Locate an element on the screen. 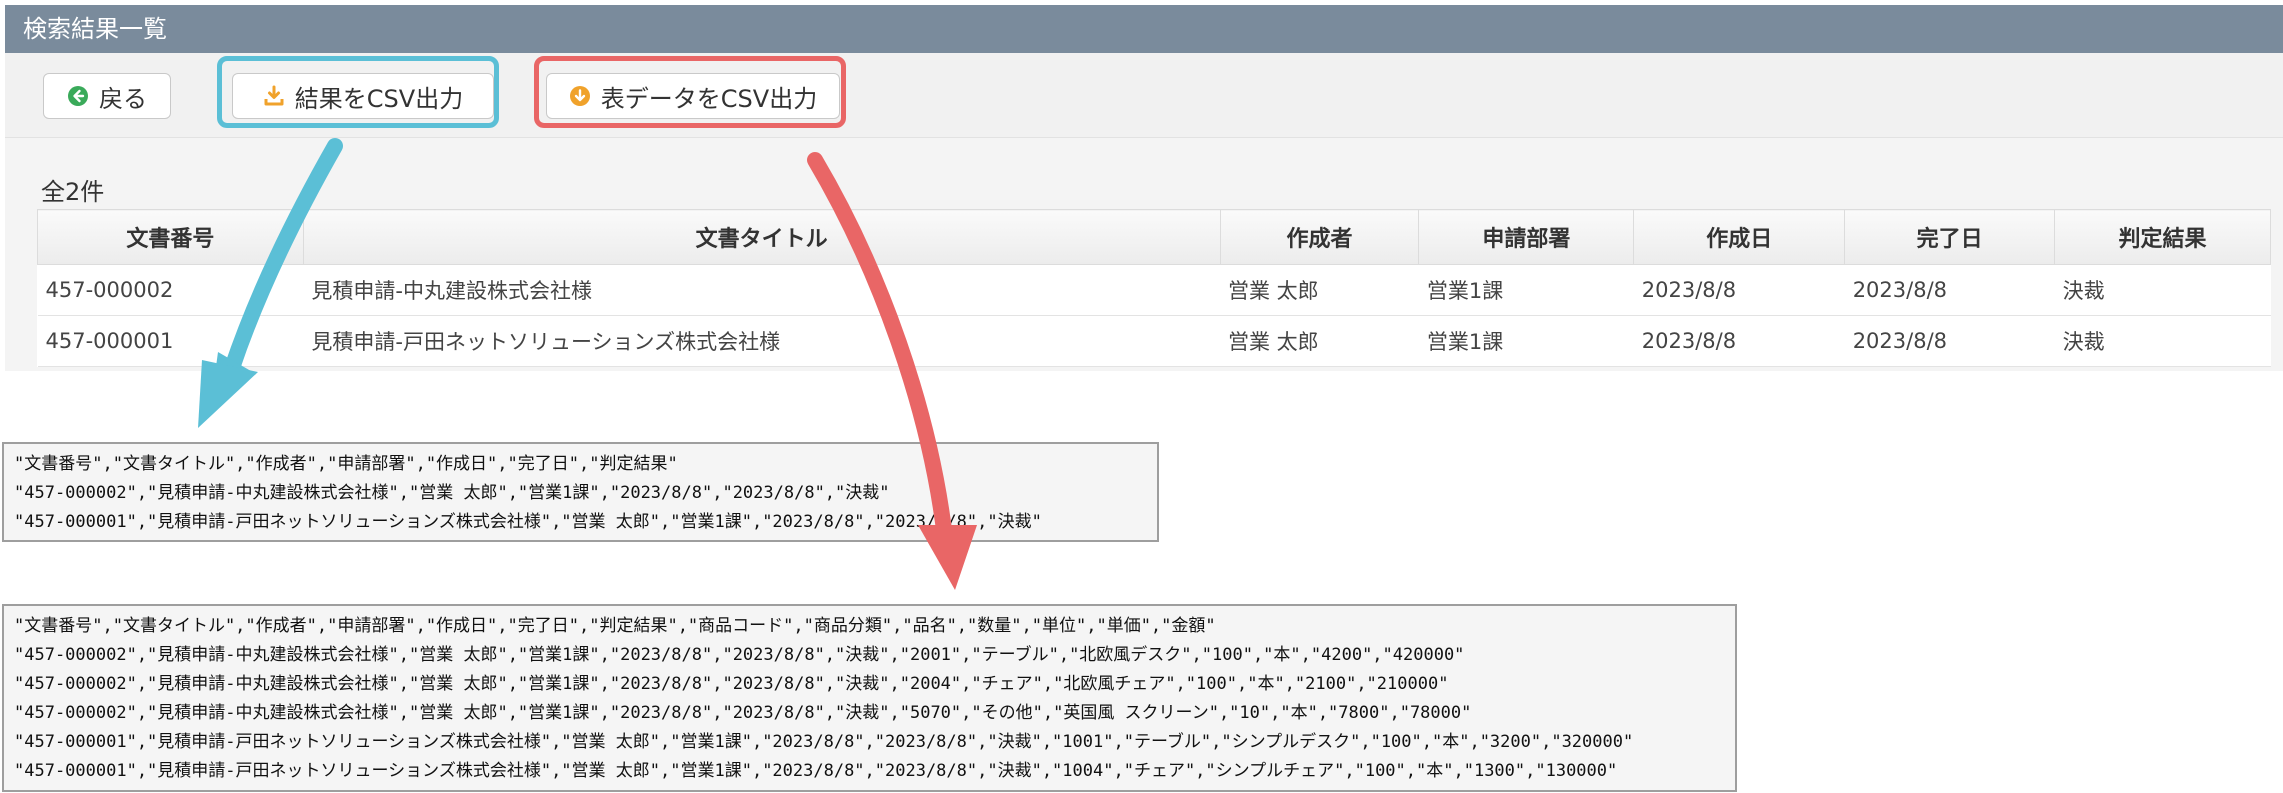  arrow-head-red is located at coordinates (947, 557).